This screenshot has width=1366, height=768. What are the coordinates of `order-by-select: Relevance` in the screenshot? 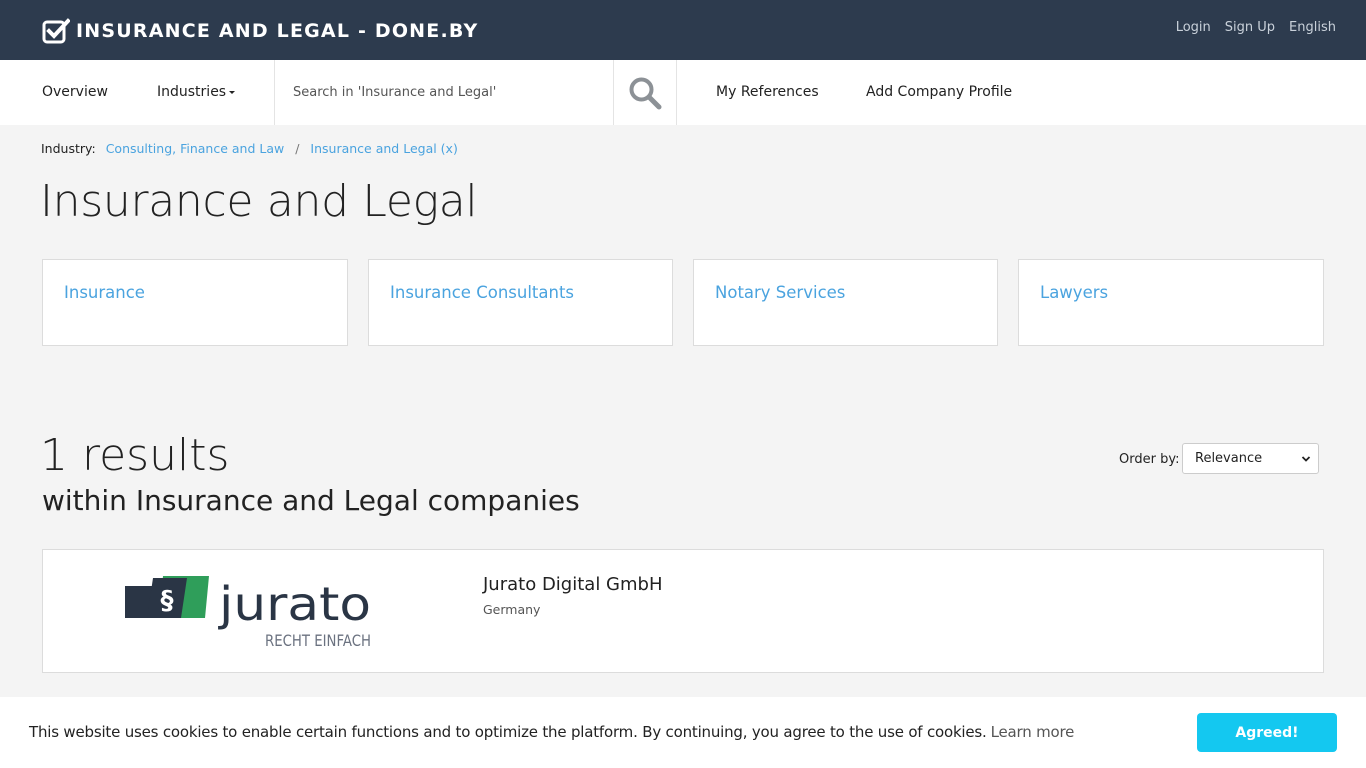 It's located at (1250, 458).